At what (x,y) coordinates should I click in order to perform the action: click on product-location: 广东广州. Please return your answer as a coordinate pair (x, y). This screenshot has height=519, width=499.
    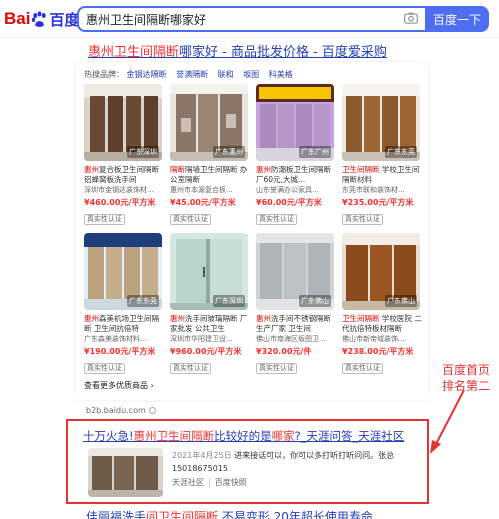
    Looking at the image, I should click on (315, 152).